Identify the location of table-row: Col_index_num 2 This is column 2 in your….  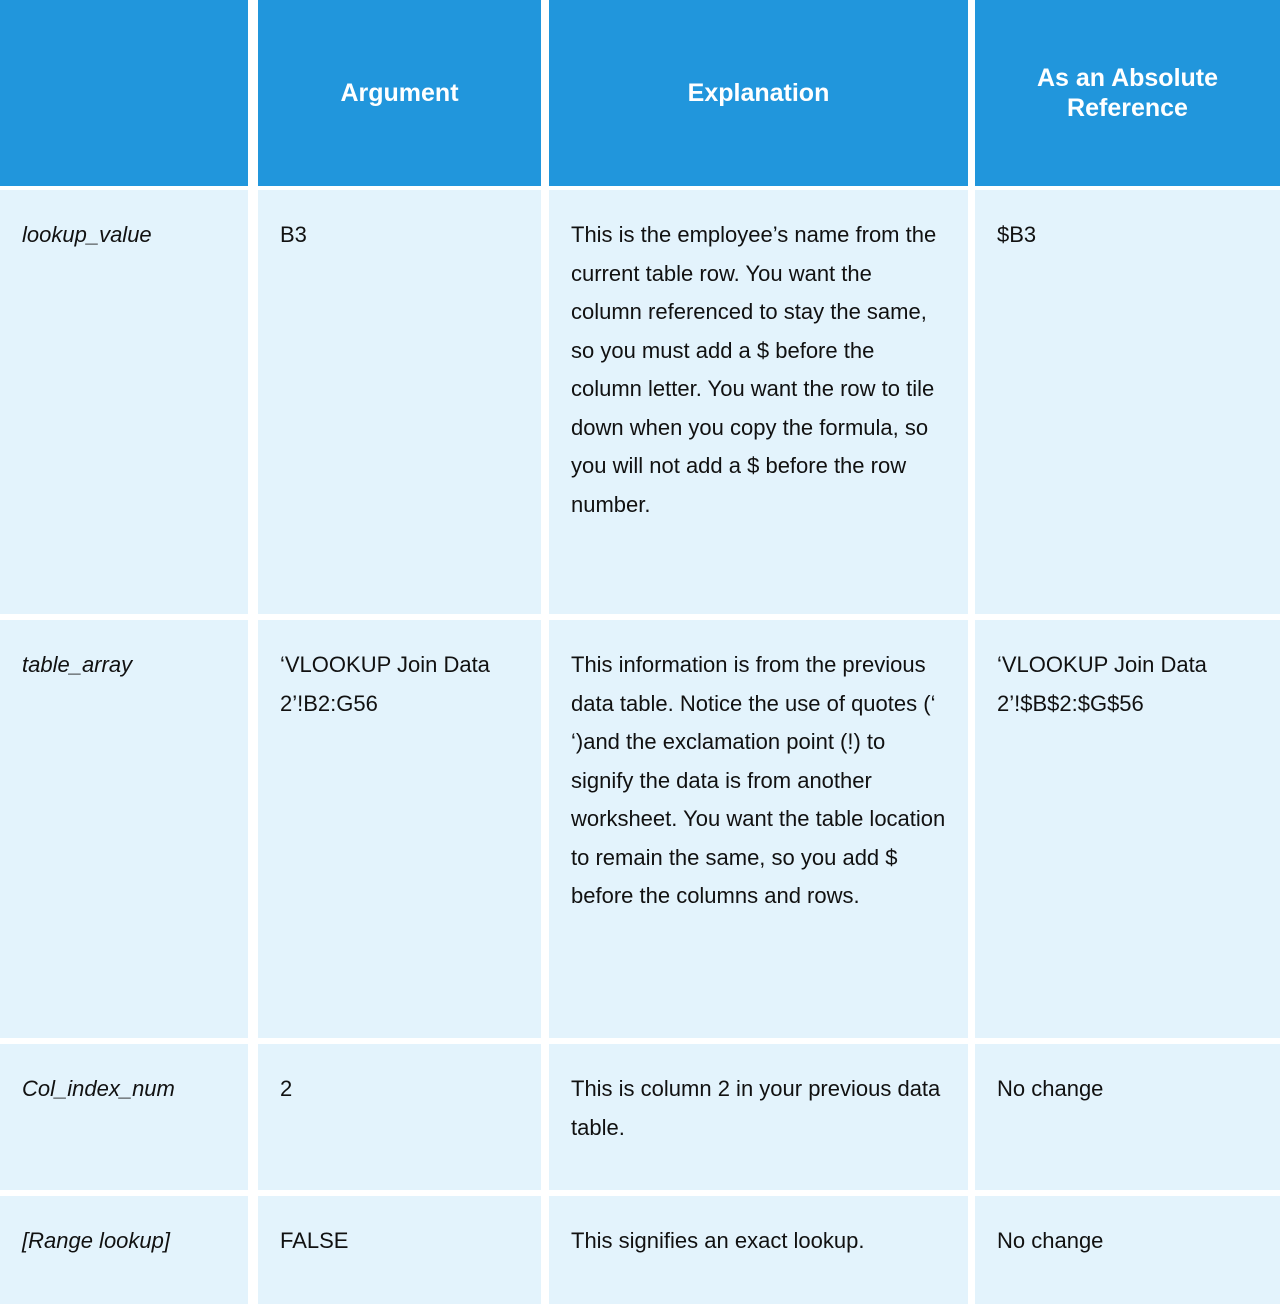
(640, 1117).